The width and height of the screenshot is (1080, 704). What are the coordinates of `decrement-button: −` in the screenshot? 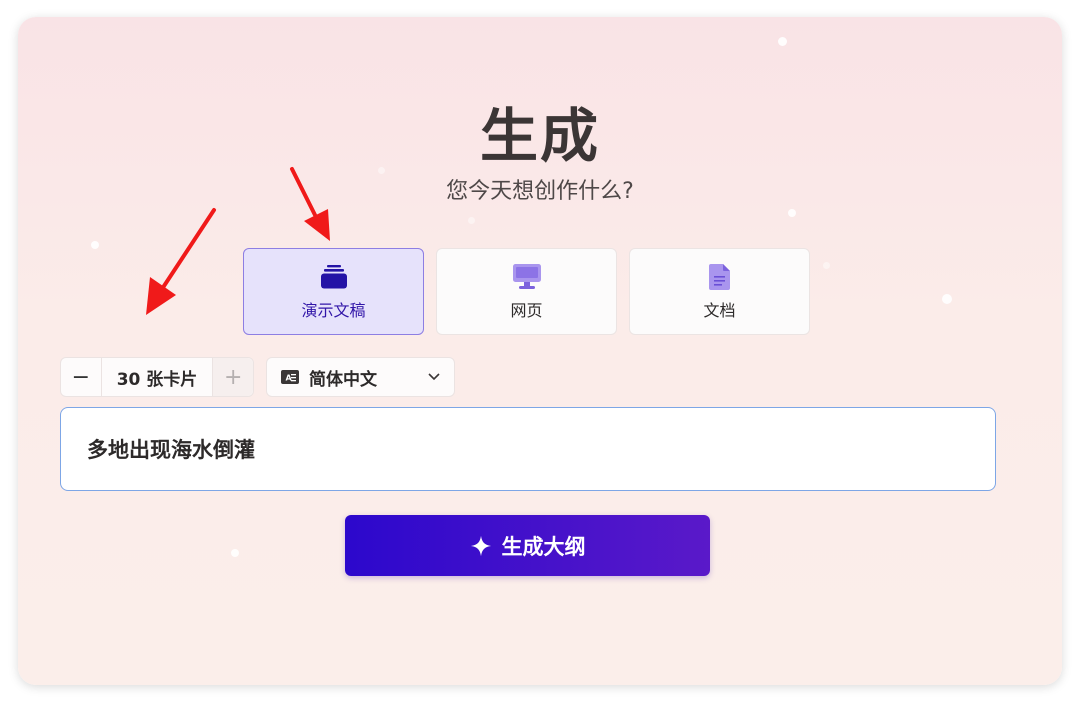 It's located at (81, 377).